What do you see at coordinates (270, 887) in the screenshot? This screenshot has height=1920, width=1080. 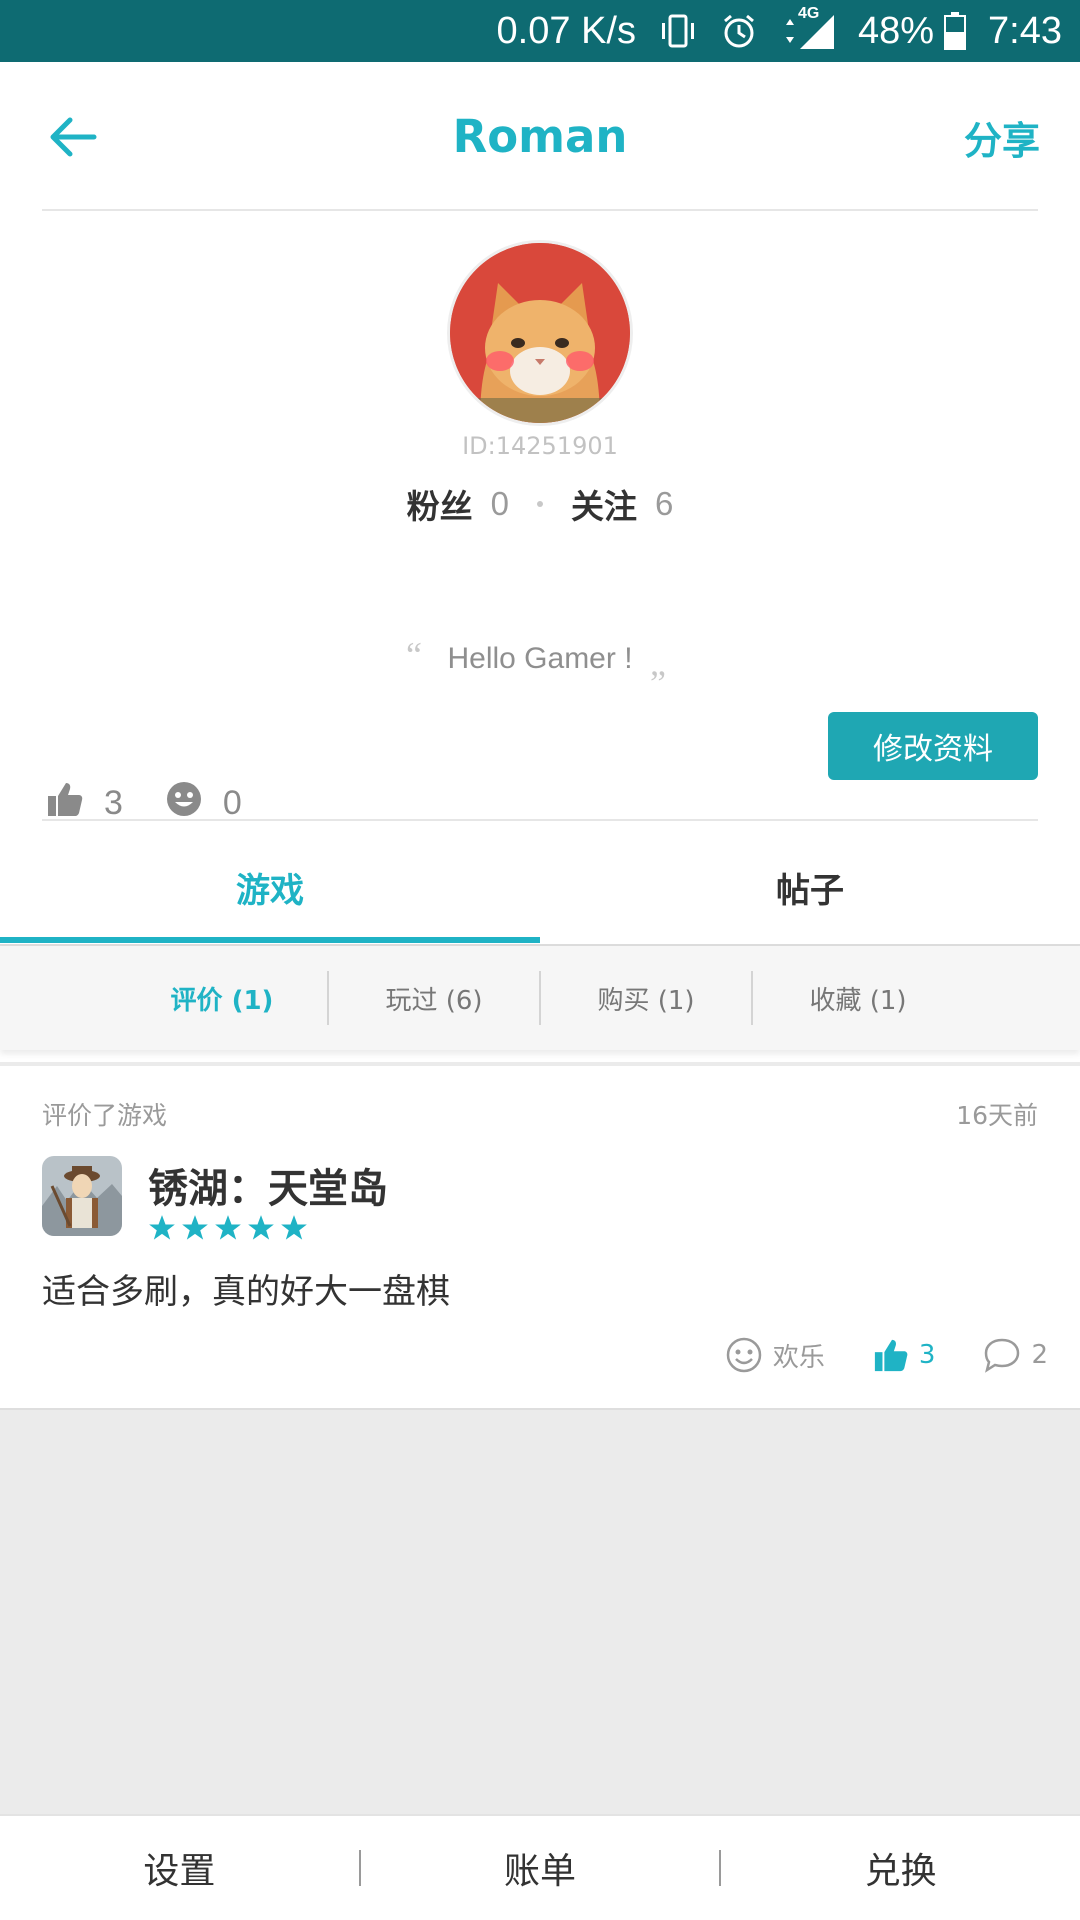 I see `tab-games: 游戏` at bounding box center [270, 887].